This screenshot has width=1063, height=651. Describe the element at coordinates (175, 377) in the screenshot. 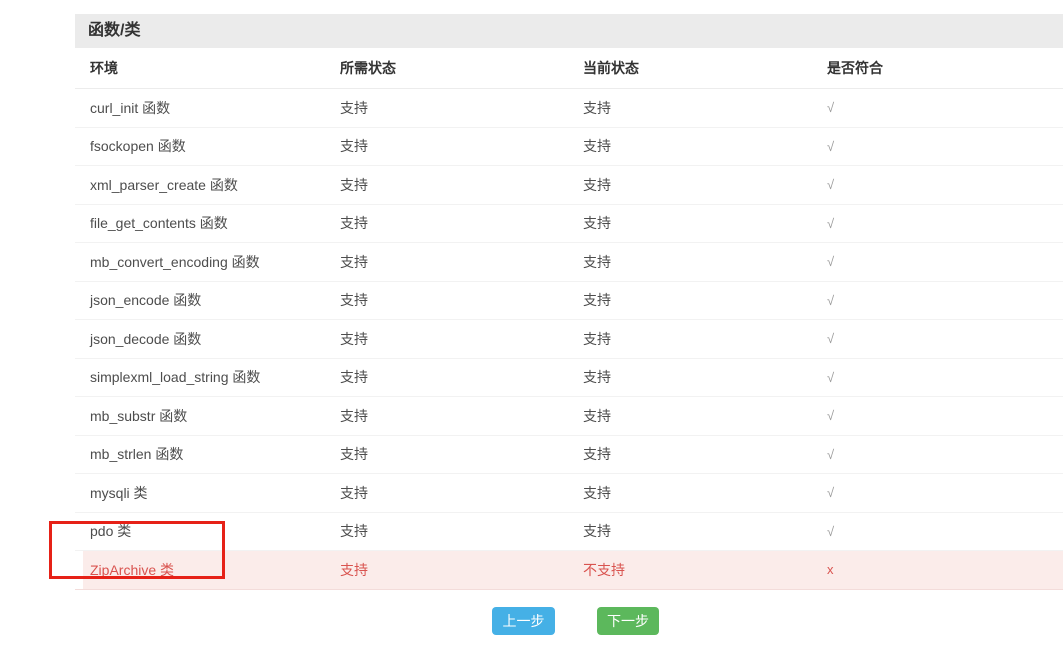

I see `env-name: simplexml_load_string 函数` at that location.